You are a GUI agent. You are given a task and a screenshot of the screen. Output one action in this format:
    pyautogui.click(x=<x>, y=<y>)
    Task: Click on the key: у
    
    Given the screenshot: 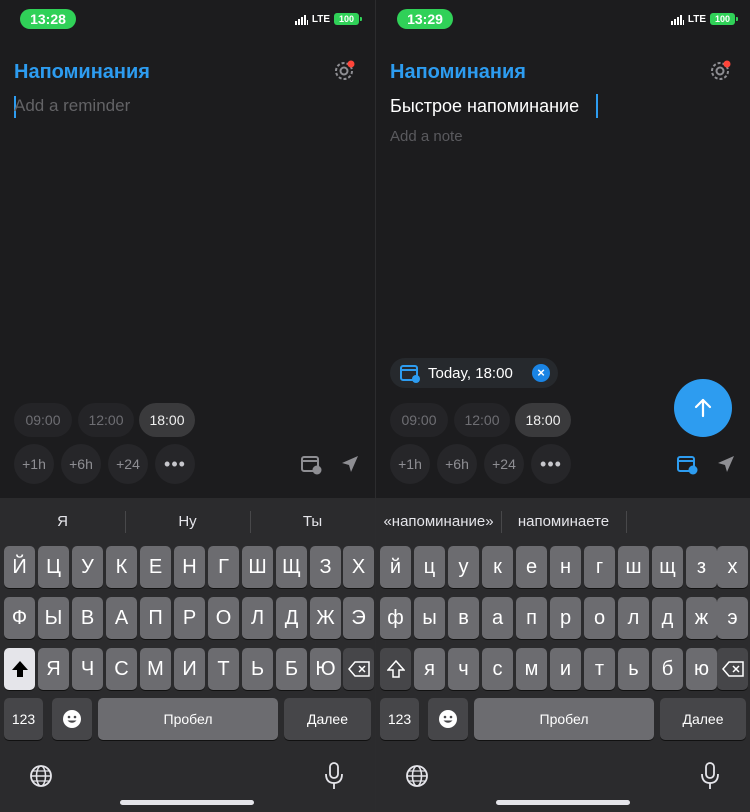 What is the action you would take?
    pyautogui.click(x=463, y=567)
    